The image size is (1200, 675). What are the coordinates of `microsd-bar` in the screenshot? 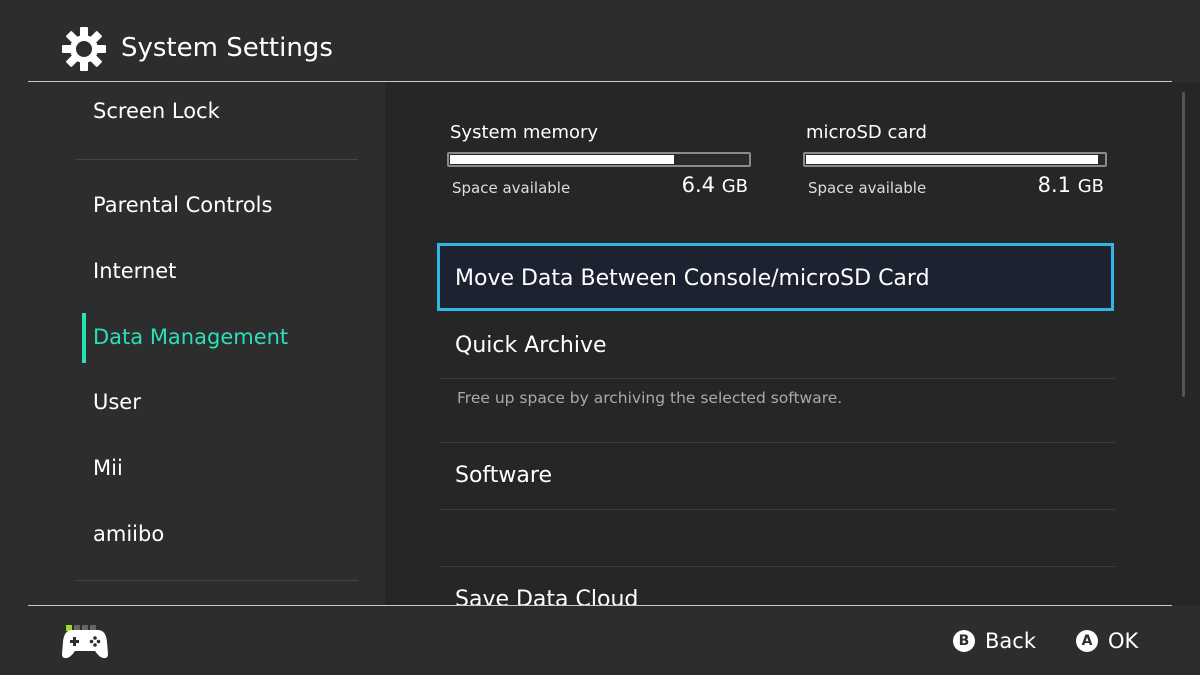 It's located at (955, 159).